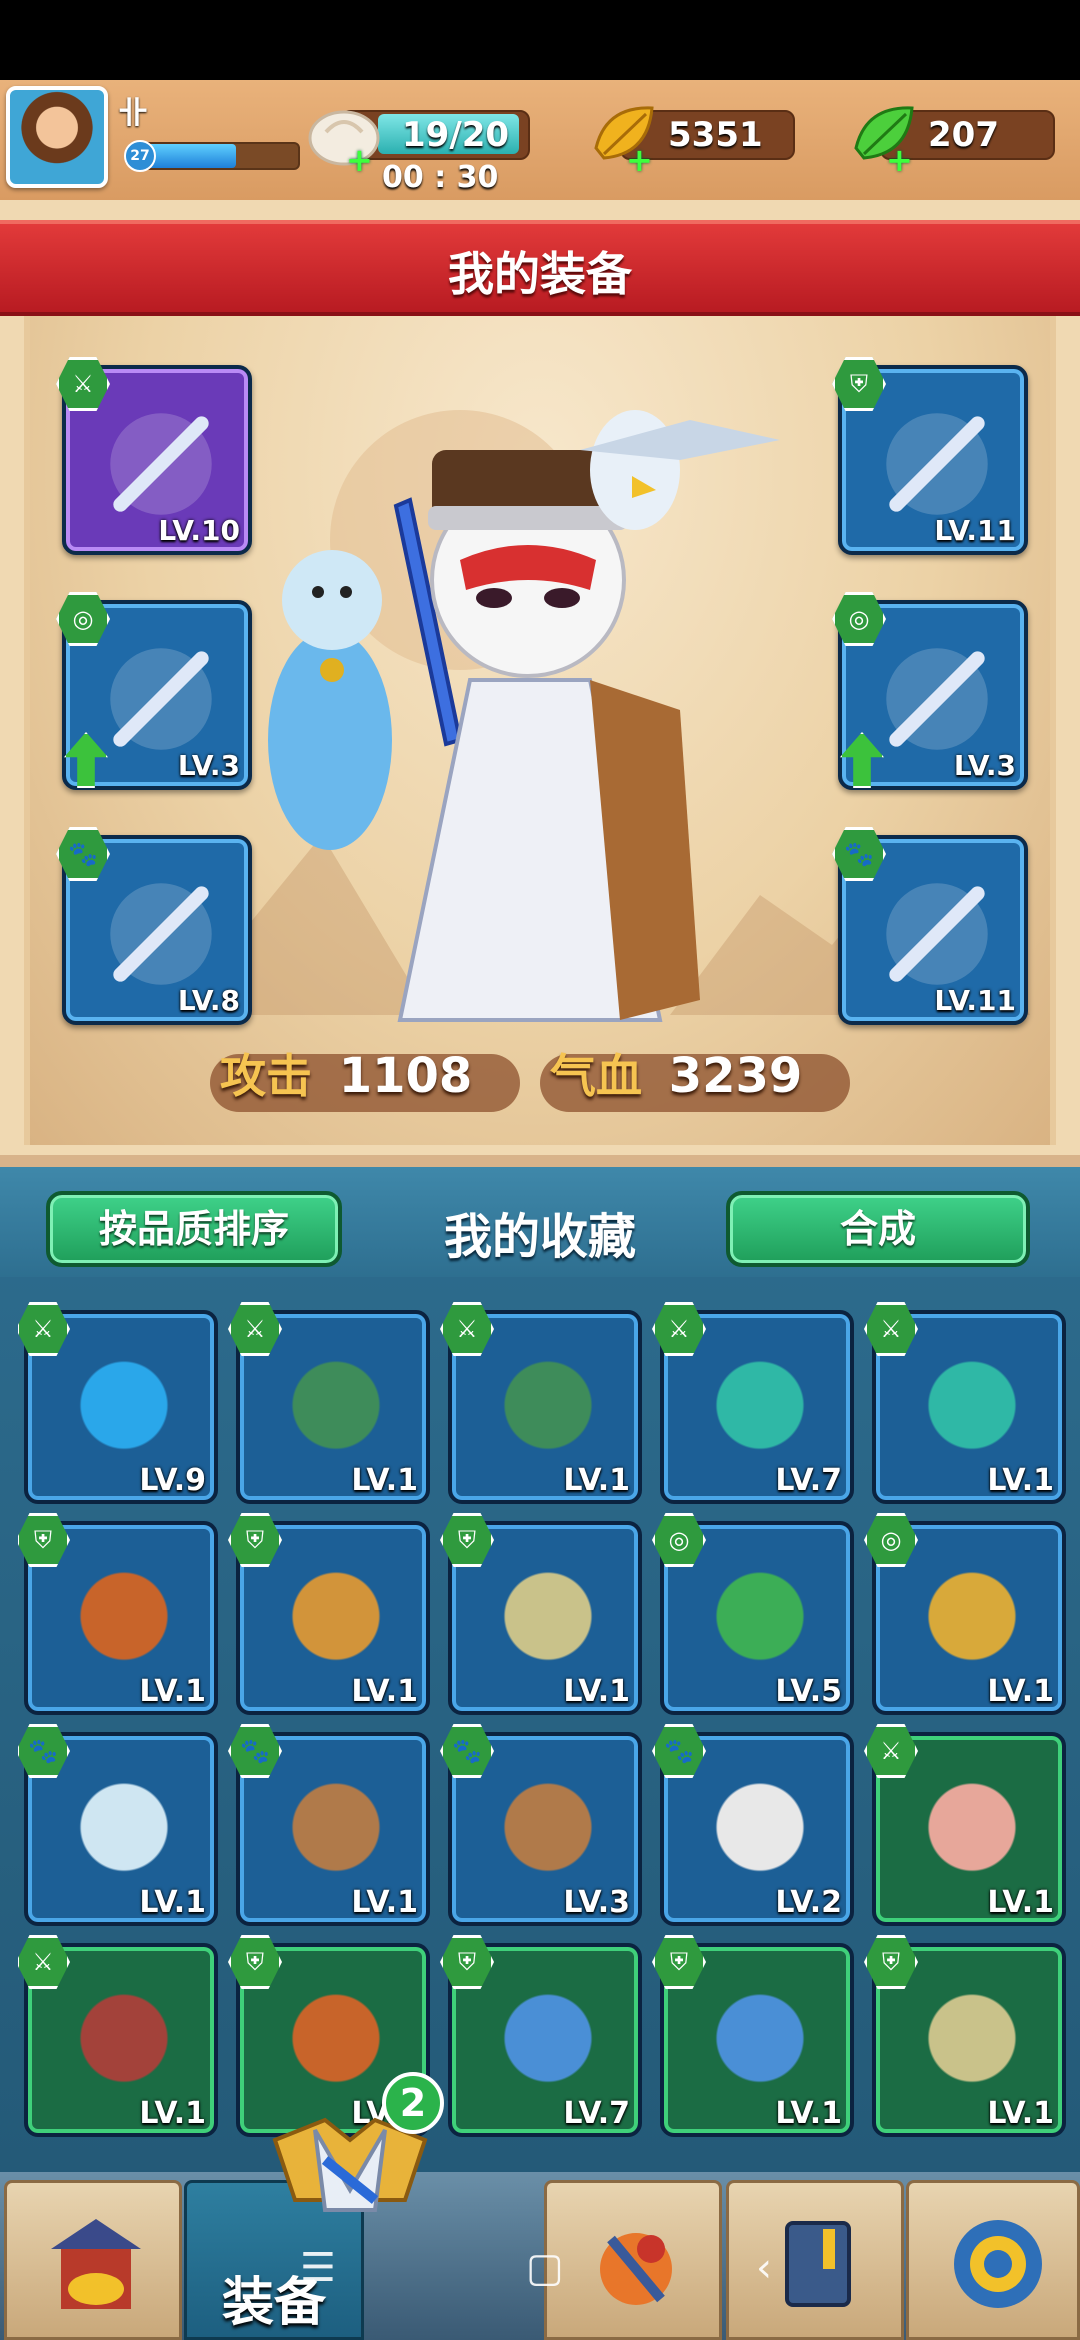 This screenshot has height=2340, width=1080. Describe the element at coordinates (548, 2045) in the screenshot. I see `blue-armor-icon` at that location.